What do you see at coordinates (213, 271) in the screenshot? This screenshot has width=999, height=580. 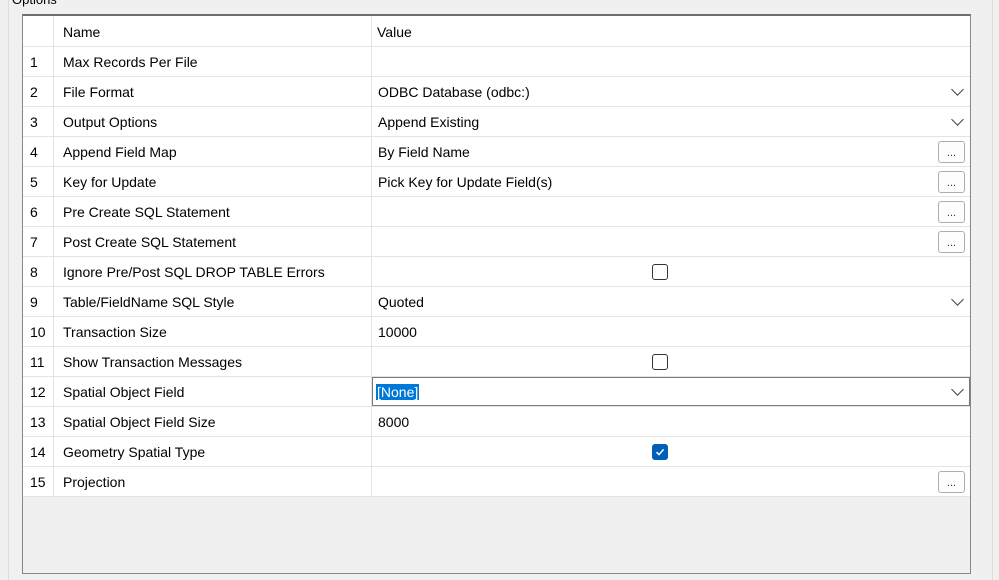 I see `property-name: Ignore Pre/Post SQL DROP TABLE Errors` at bounding box center [213, 271].